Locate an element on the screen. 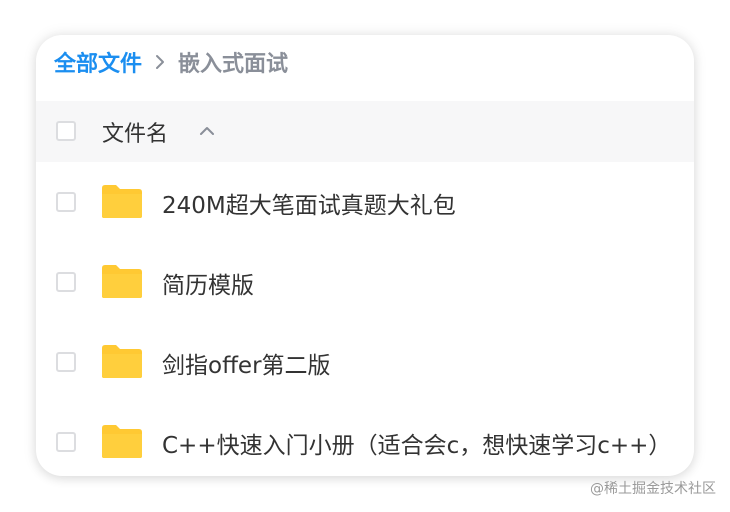  breadcrumb: 全部文件 嵌入式面试 is located at coordinates (171, 62).